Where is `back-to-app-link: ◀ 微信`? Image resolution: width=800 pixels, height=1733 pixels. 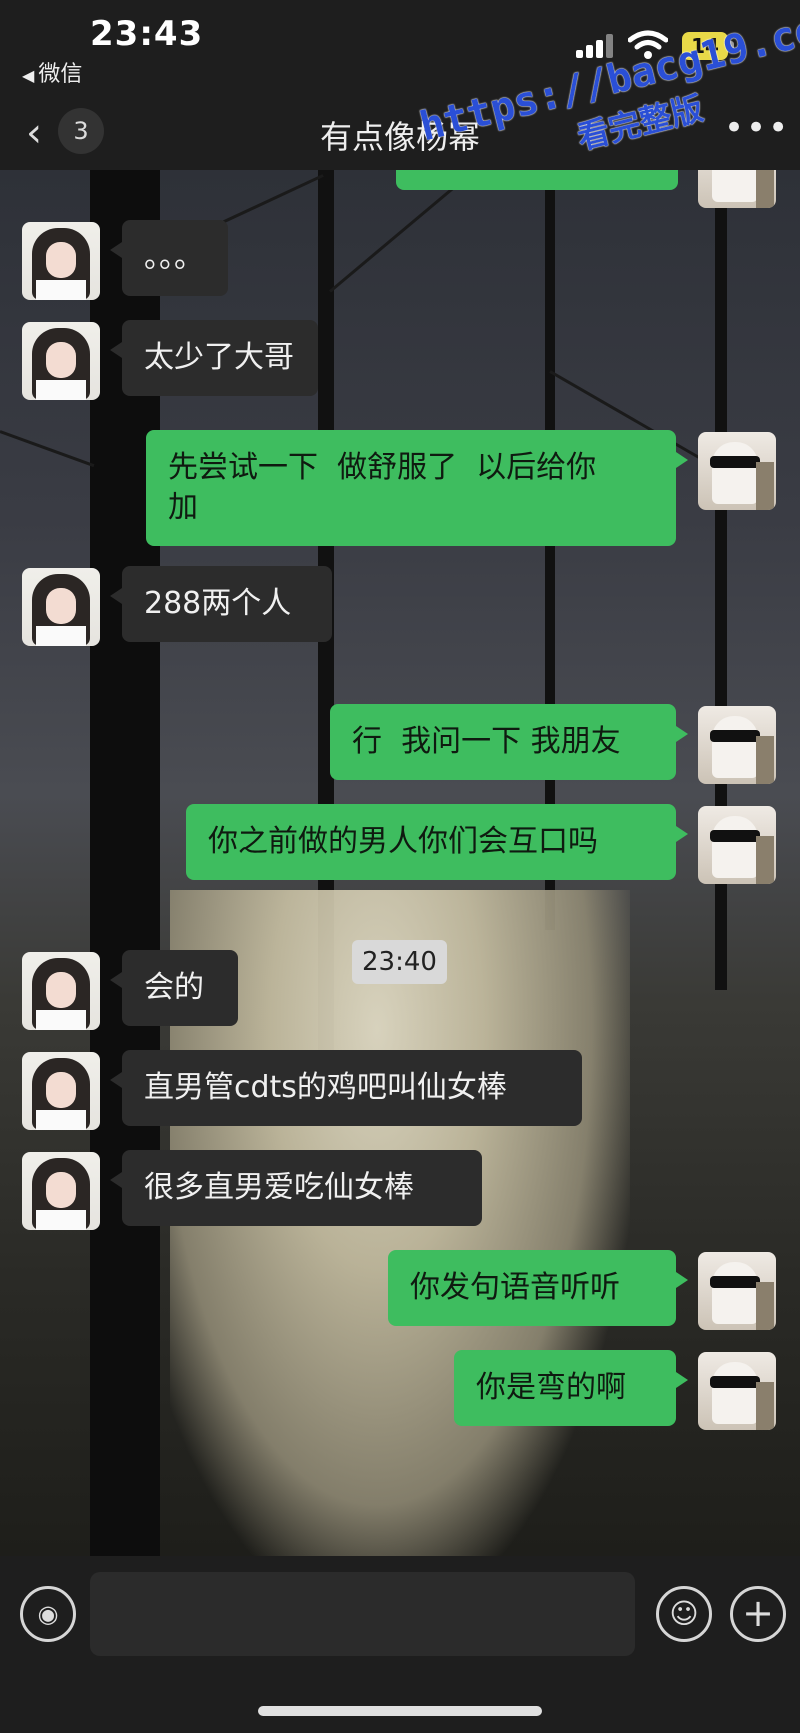 back-to-app-link: ◀ 微信 is located at coordinates (52, 72).